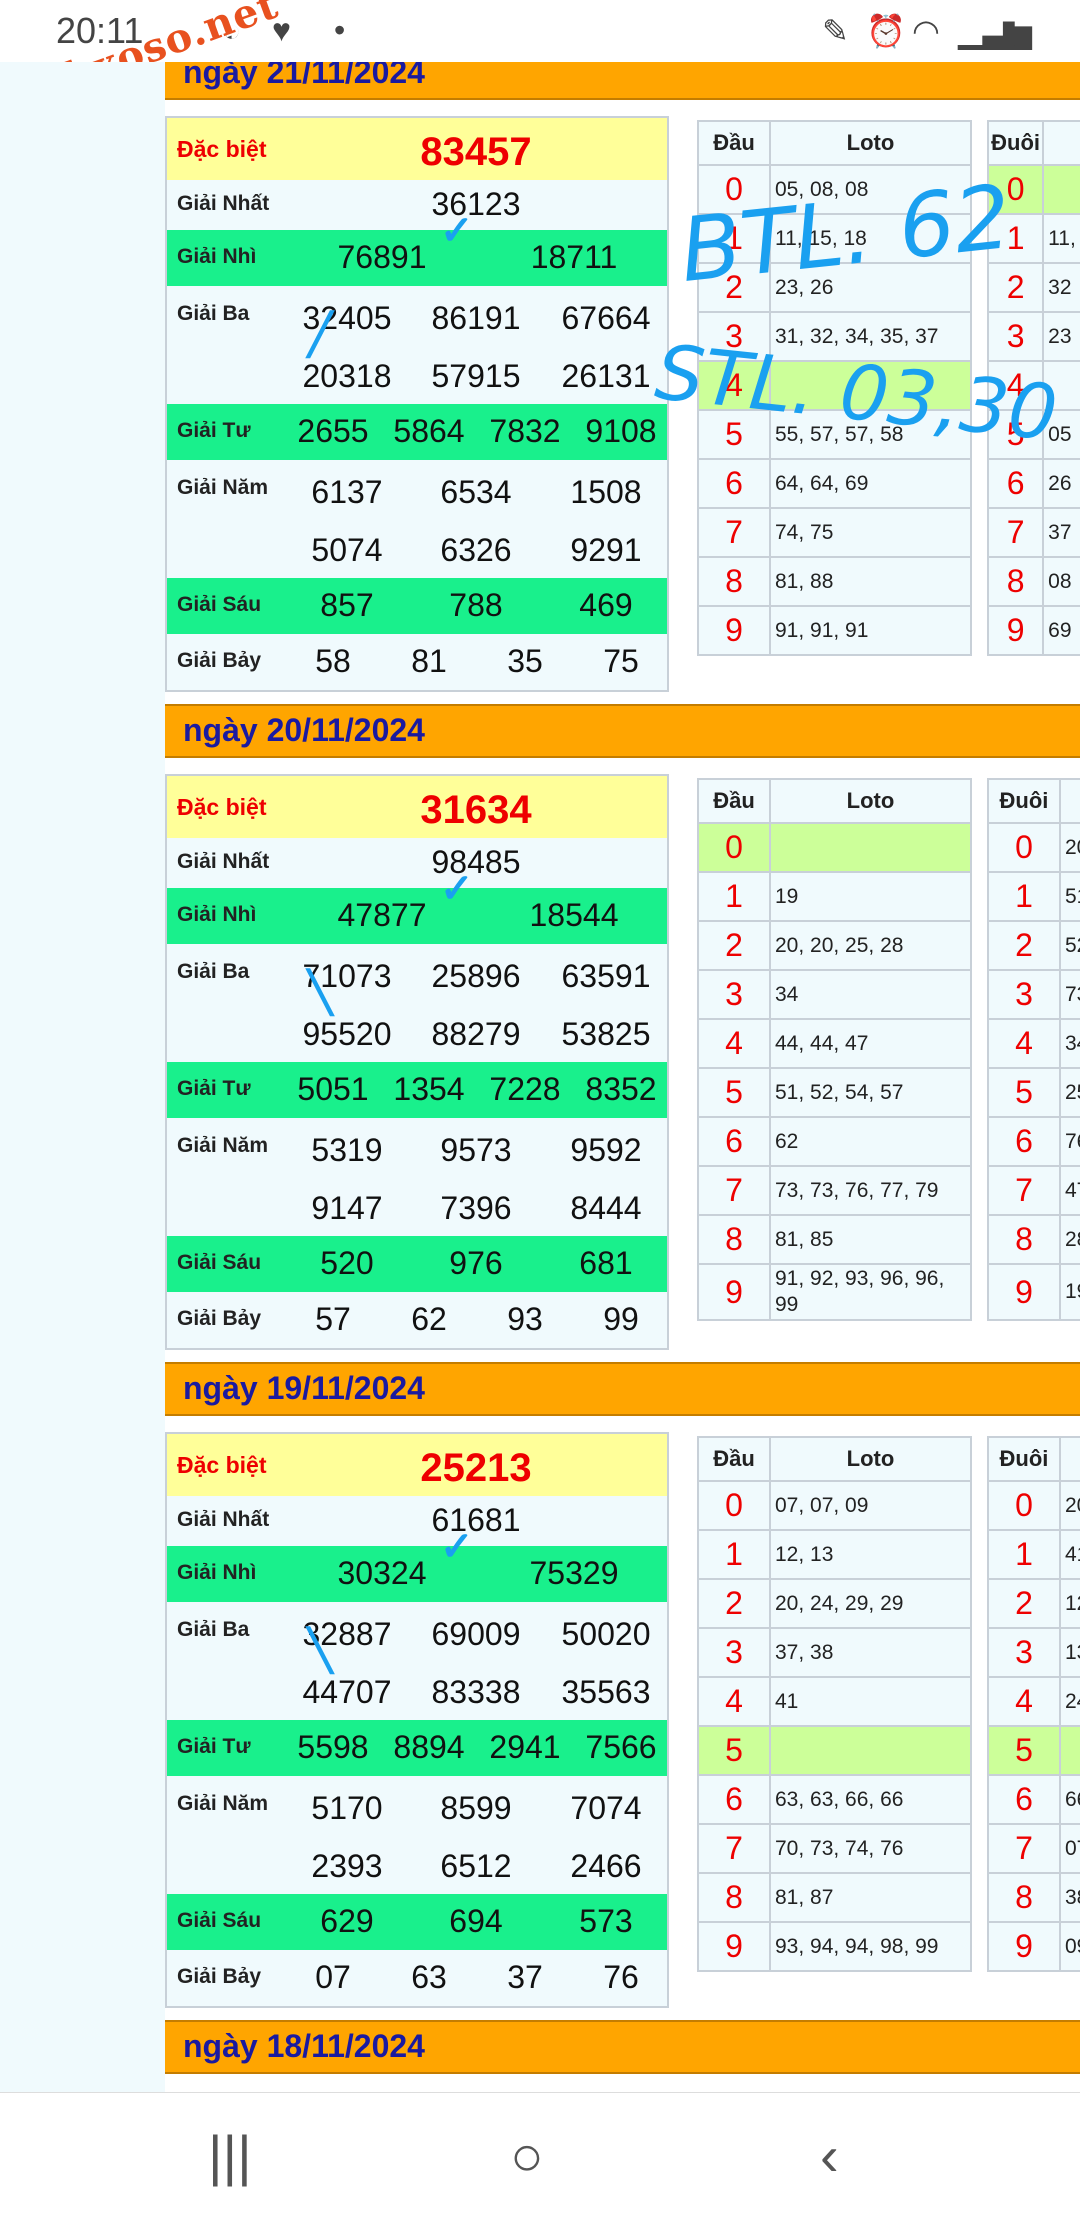 This screenshot has height=2221, width=1080. I want to click on third-prize: Giải Ba 32887 69009 50020 44707 83338 35563, so click(417, 1661).